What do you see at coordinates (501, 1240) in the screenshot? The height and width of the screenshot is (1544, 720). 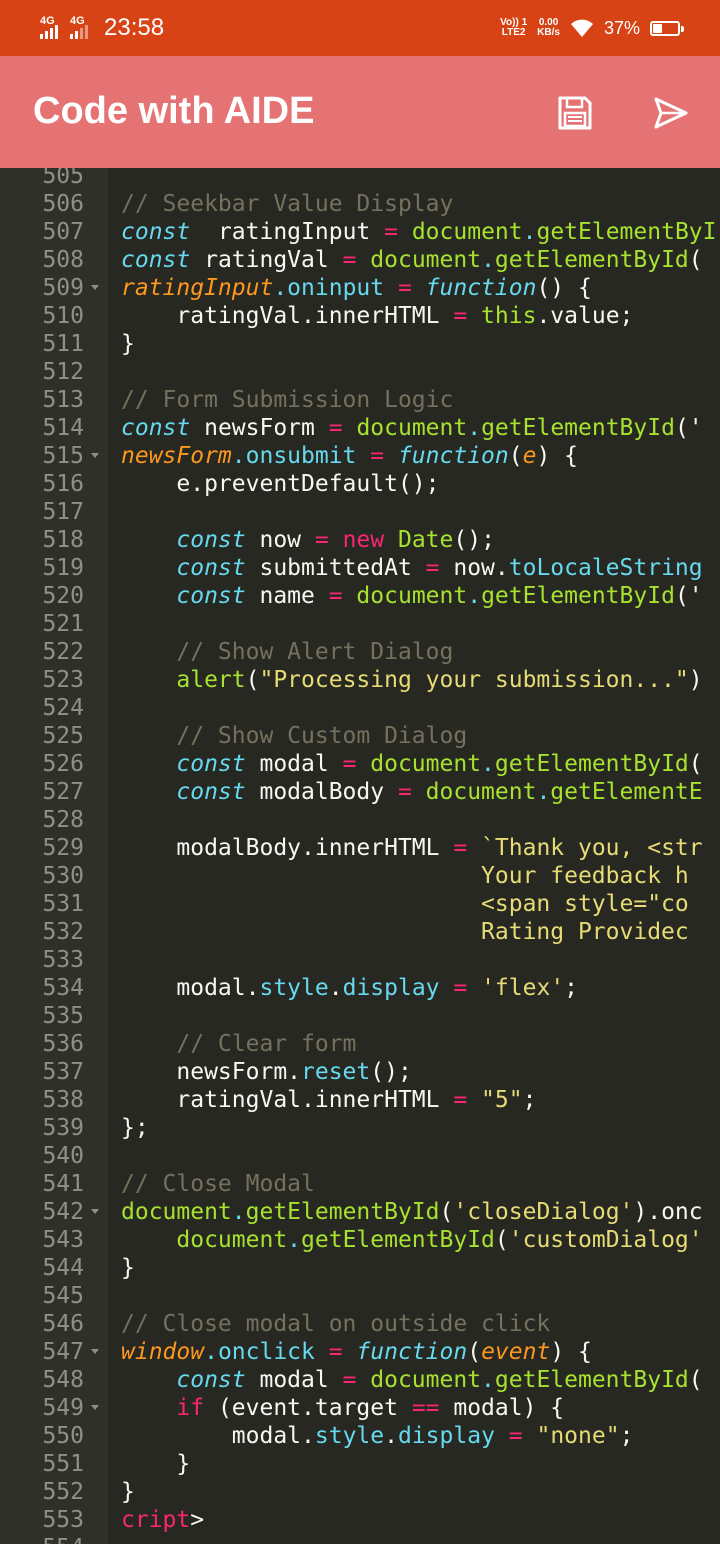 I see `code-token: (` at bounding box center [501, 1240].